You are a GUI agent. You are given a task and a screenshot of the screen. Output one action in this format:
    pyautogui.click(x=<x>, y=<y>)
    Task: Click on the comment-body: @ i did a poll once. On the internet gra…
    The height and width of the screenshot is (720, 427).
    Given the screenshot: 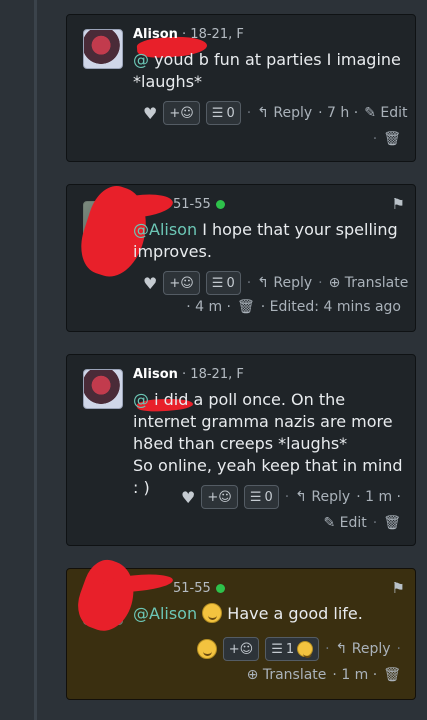 What is the action you would take?
    pyautogui.click(x=268, y=444)
    